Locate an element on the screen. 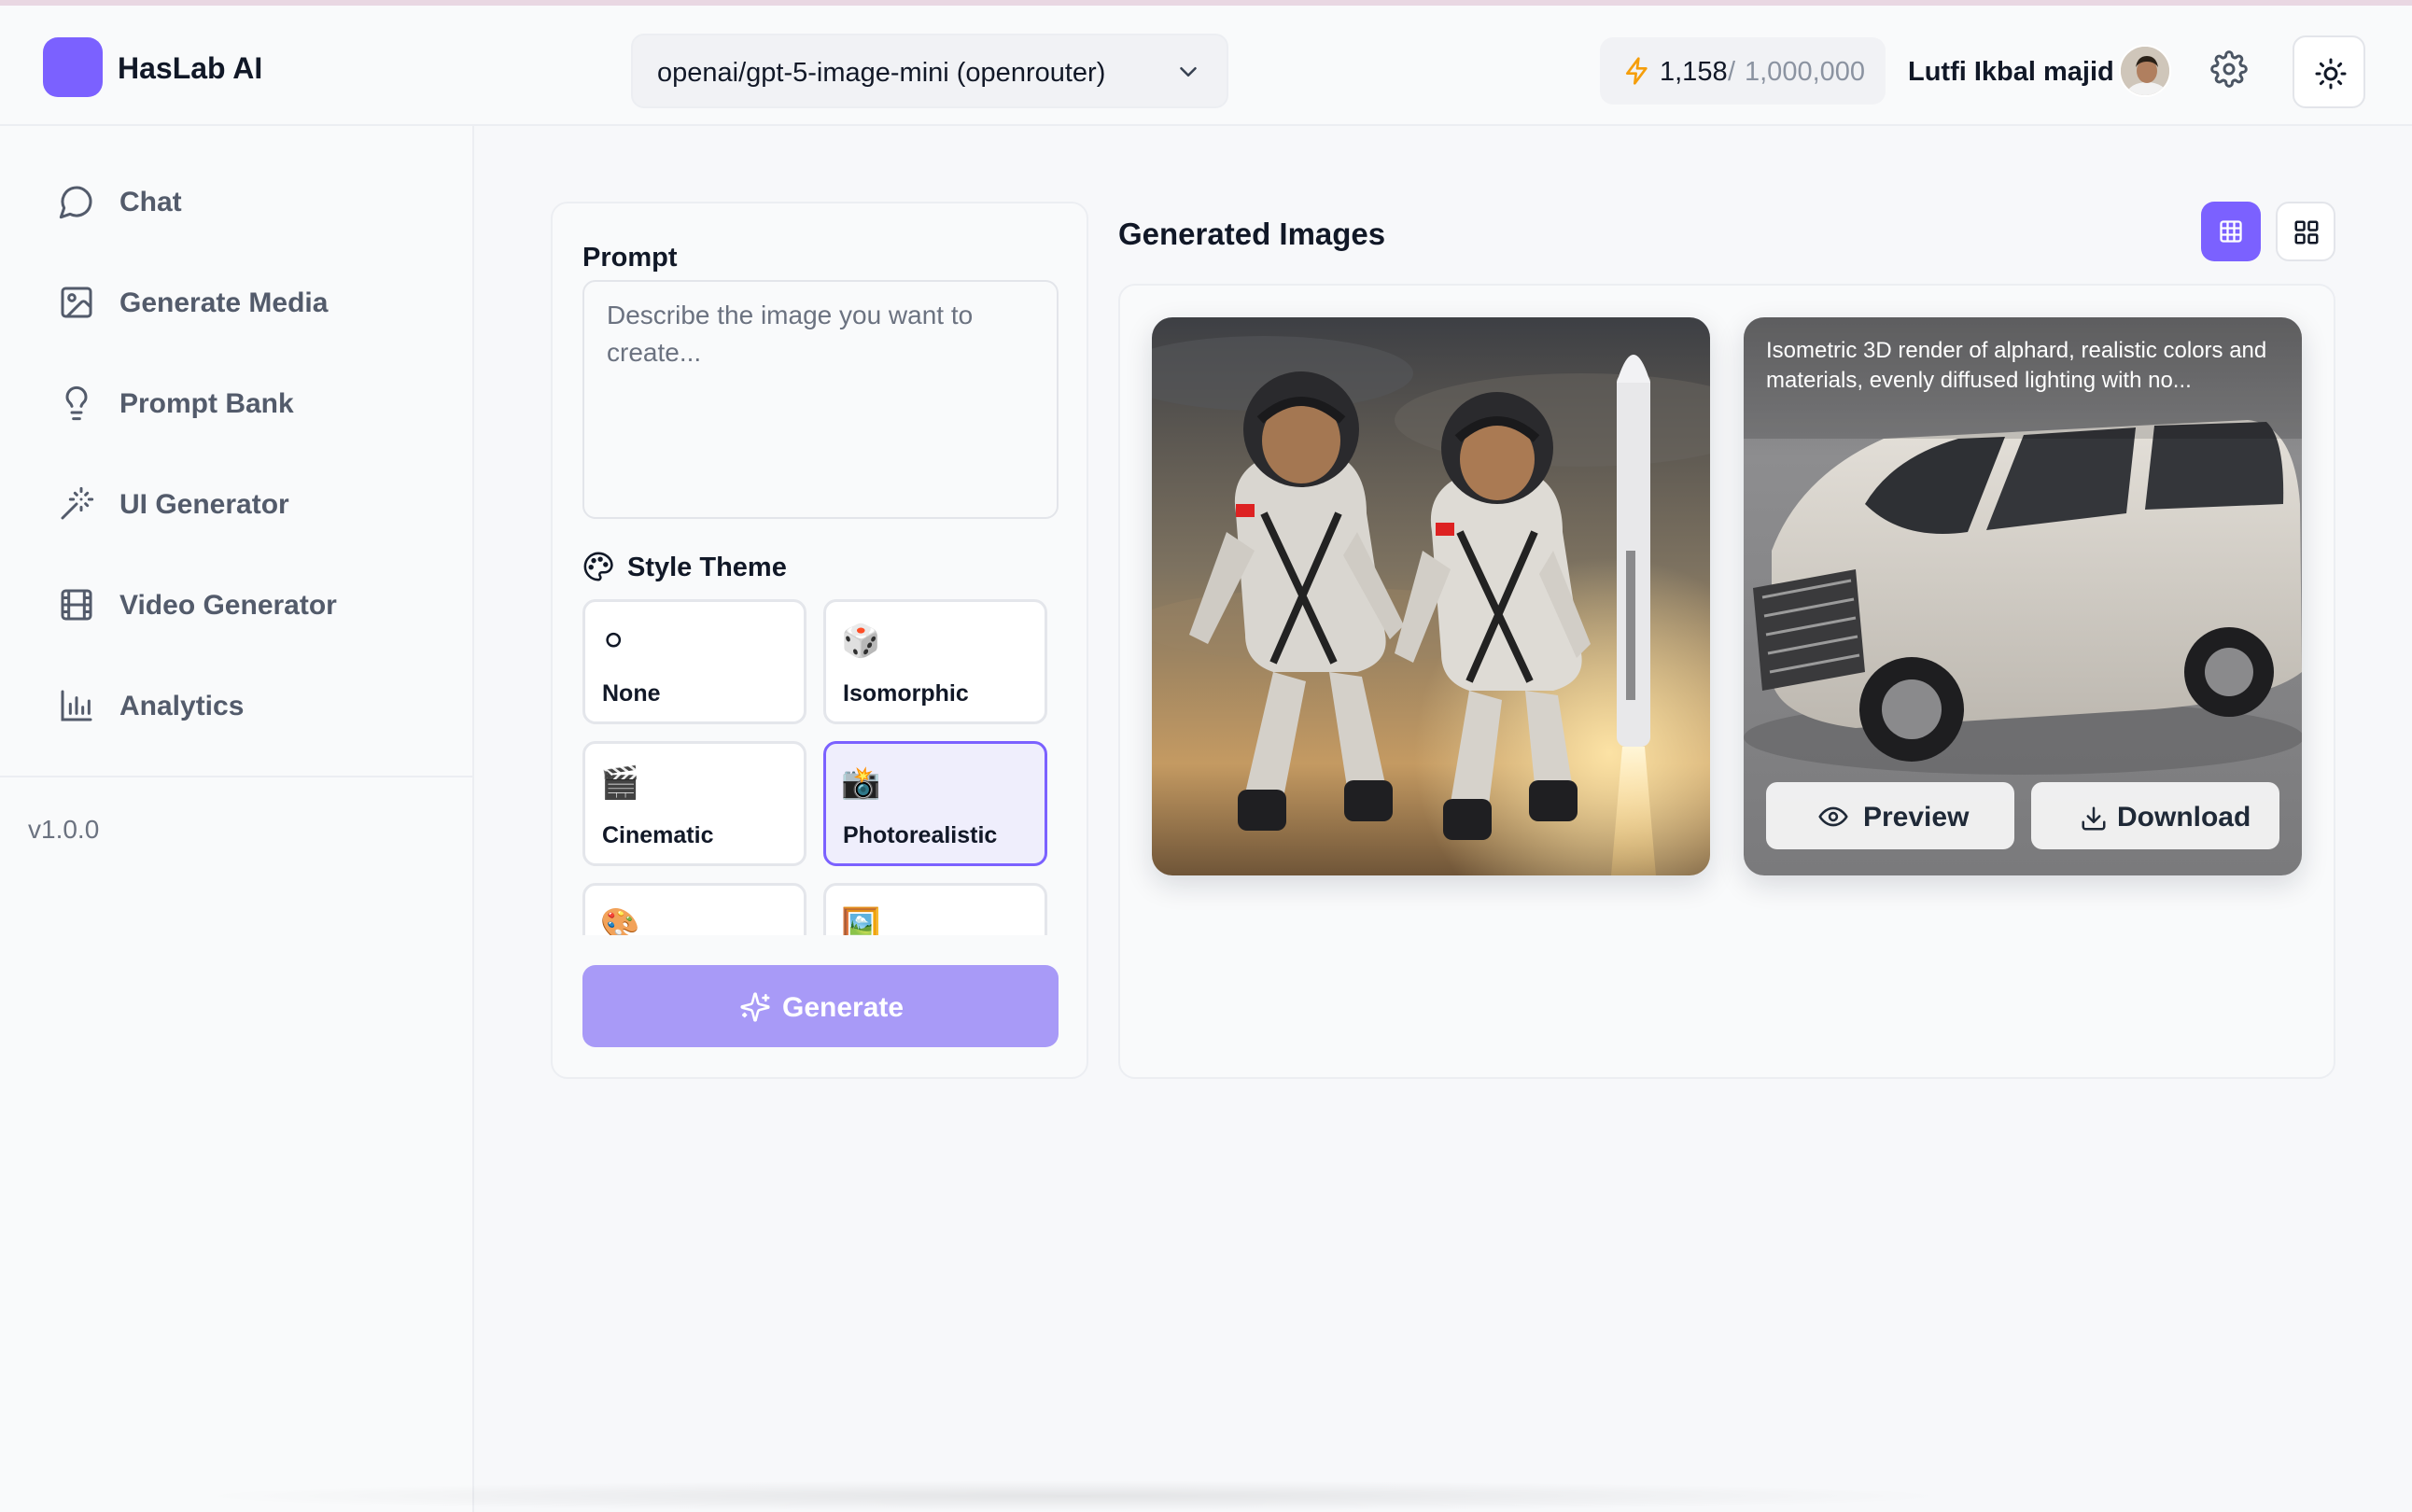 This screenshot has width=2412, height=1512. large-grid-view-button is located at coordinates (2305, 231).